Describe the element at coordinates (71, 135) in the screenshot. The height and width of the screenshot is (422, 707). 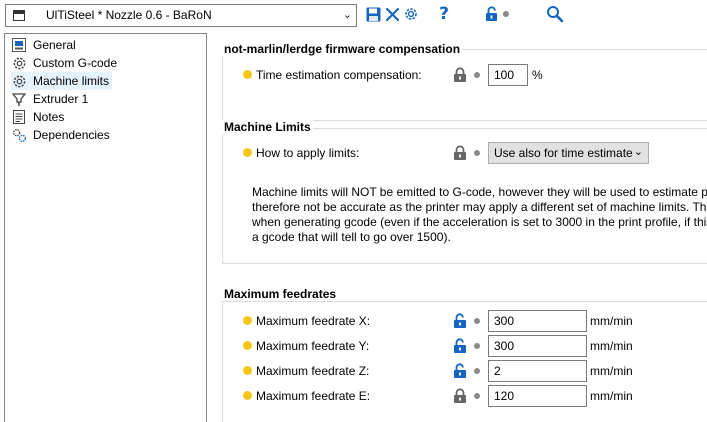
I see `tree-item-label: Dependencies` at that location.